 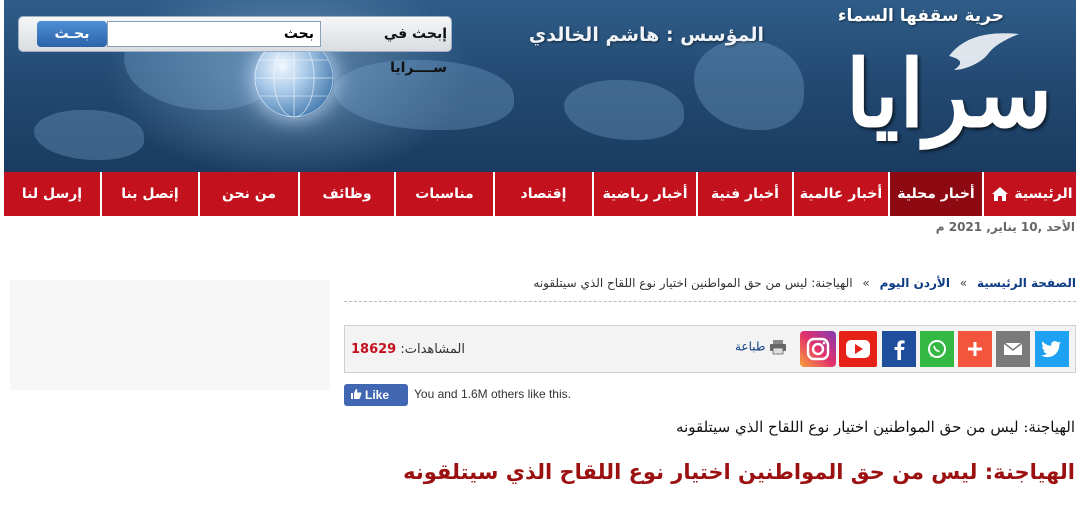 I want to click on facebook-icon, so click(x=899, y=349).